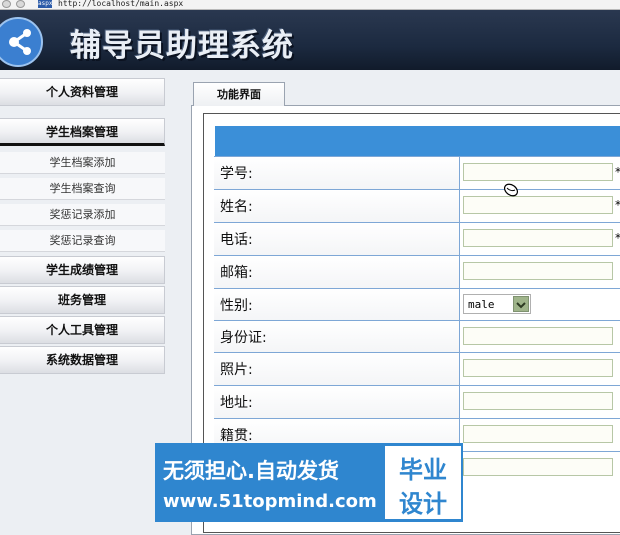  I want to click on form-row-phone: 电话: *, so click(417, 238).